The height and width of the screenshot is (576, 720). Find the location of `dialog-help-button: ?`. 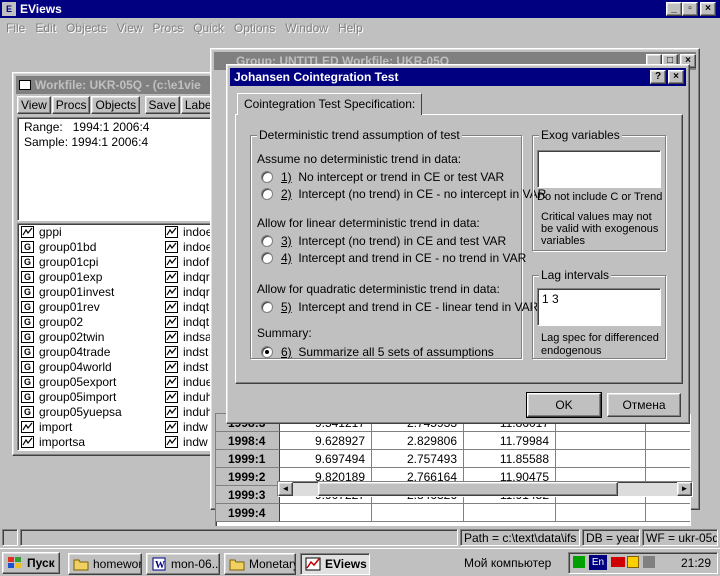

dialog-help-button: ? is located at coordinates (658, 77).